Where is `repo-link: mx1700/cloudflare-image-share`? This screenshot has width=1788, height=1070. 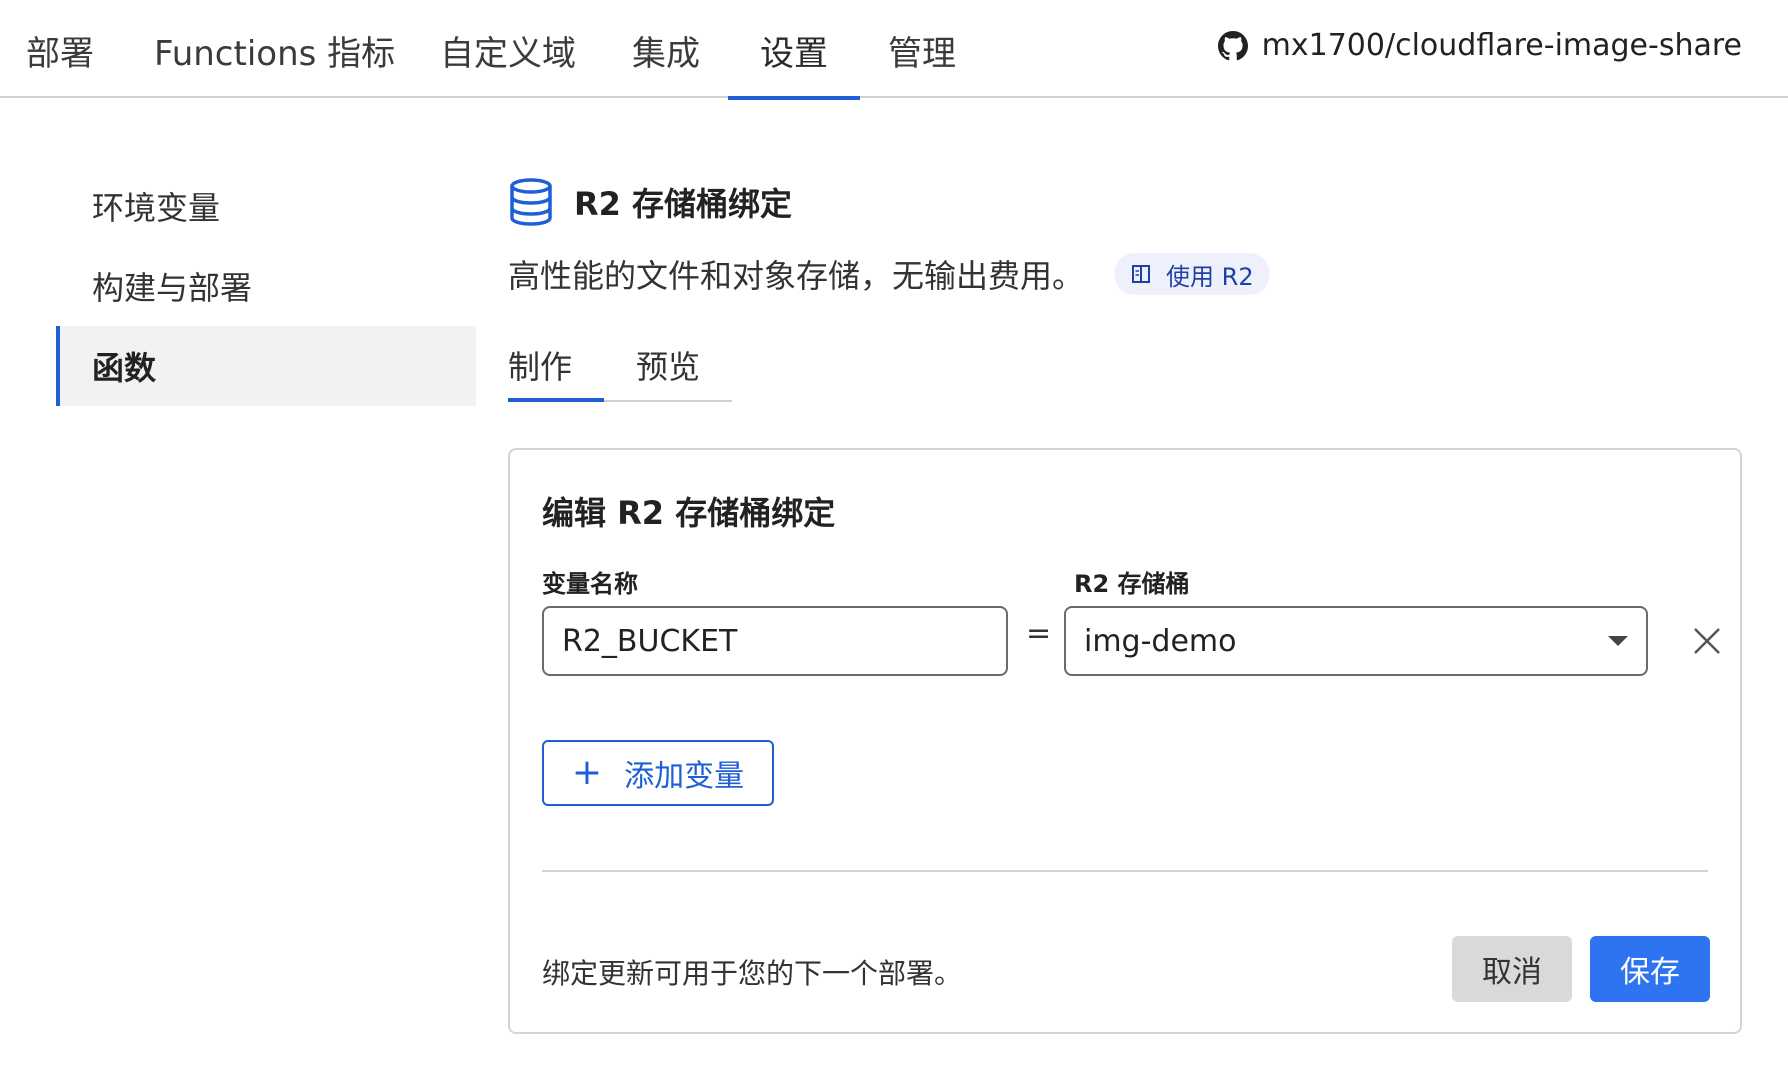 repo-link: mx1700/cloudflare-image-share is located at coordinates (1479, 45).